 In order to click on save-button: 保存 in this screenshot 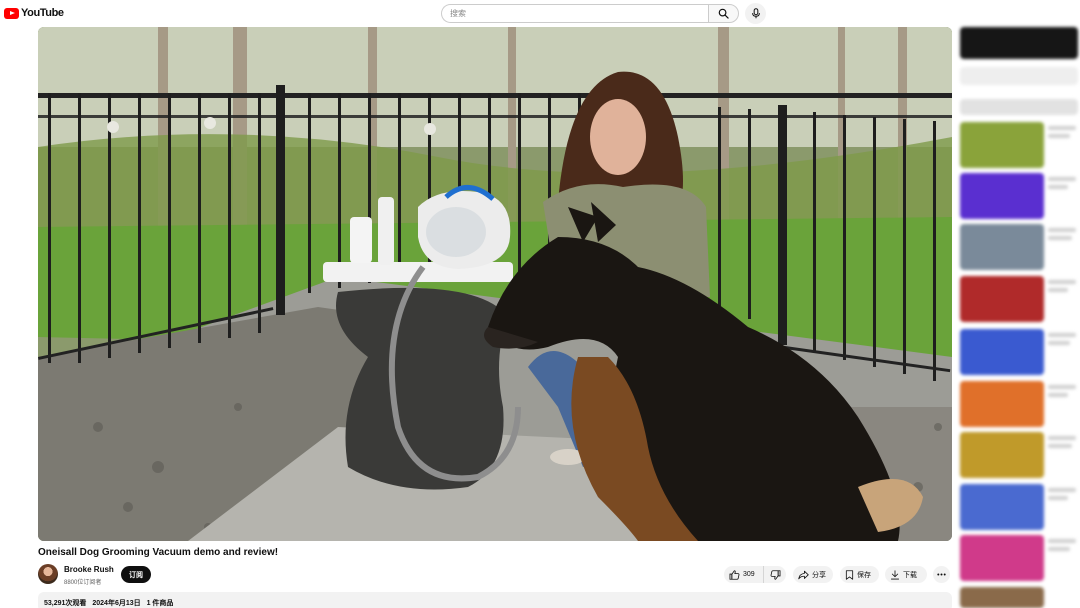, I will do `click(859, 574)`.